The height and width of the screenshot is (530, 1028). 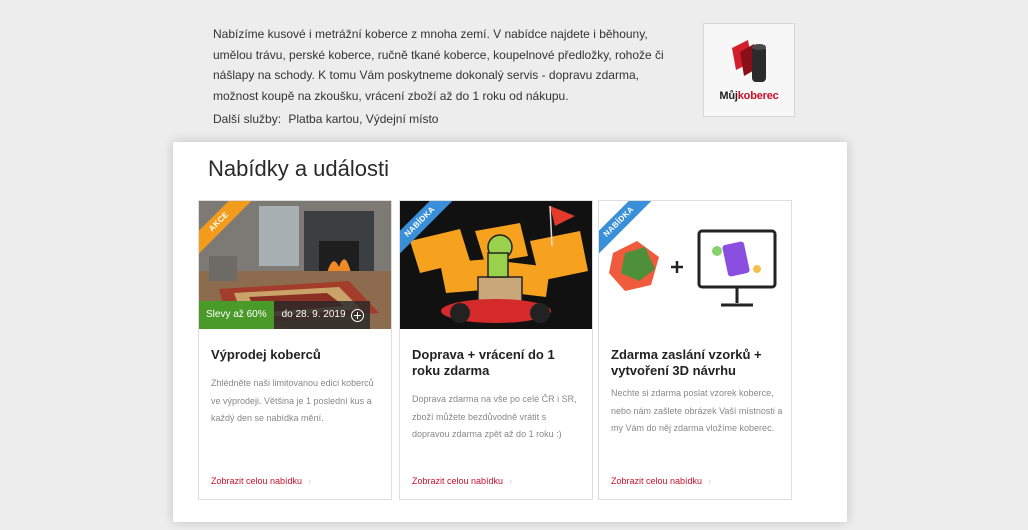 I want to click on plus-circle-icon, so click(x=357, y=315).